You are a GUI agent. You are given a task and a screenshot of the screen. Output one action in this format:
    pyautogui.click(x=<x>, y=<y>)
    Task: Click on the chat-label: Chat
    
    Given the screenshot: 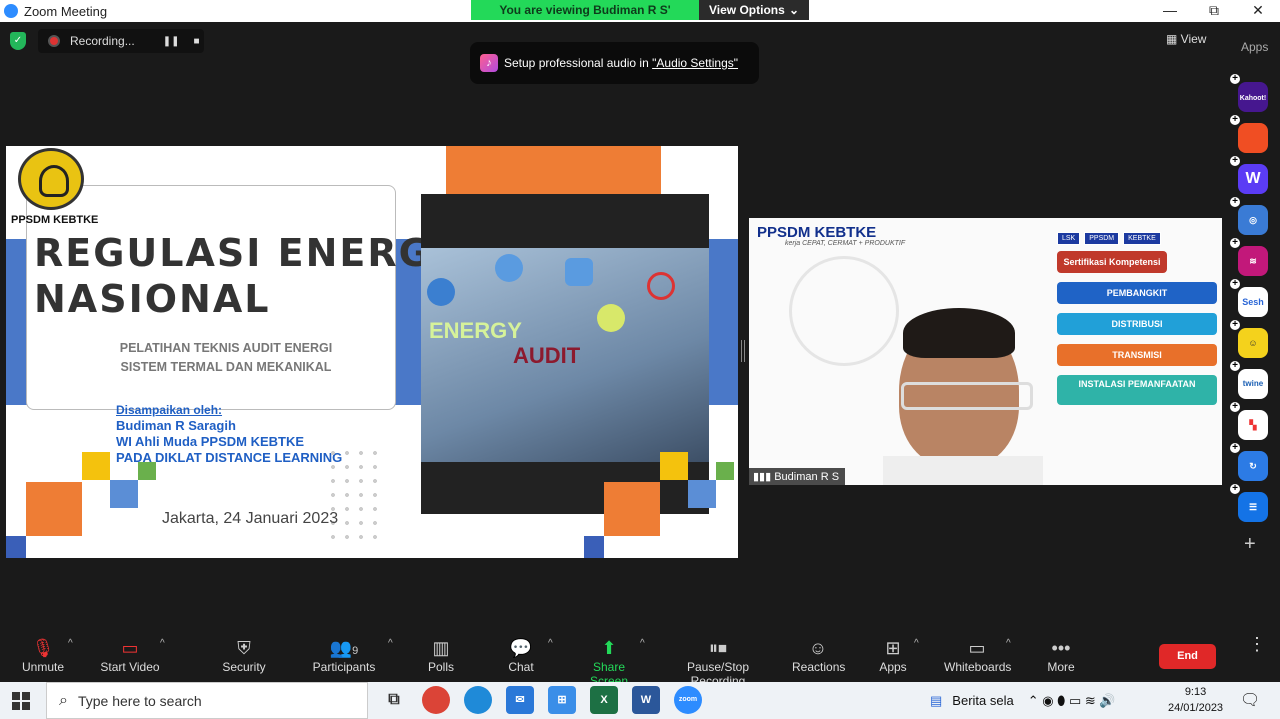 What is the action you would take?
    pyautogui.click(x=521, y=667)
    